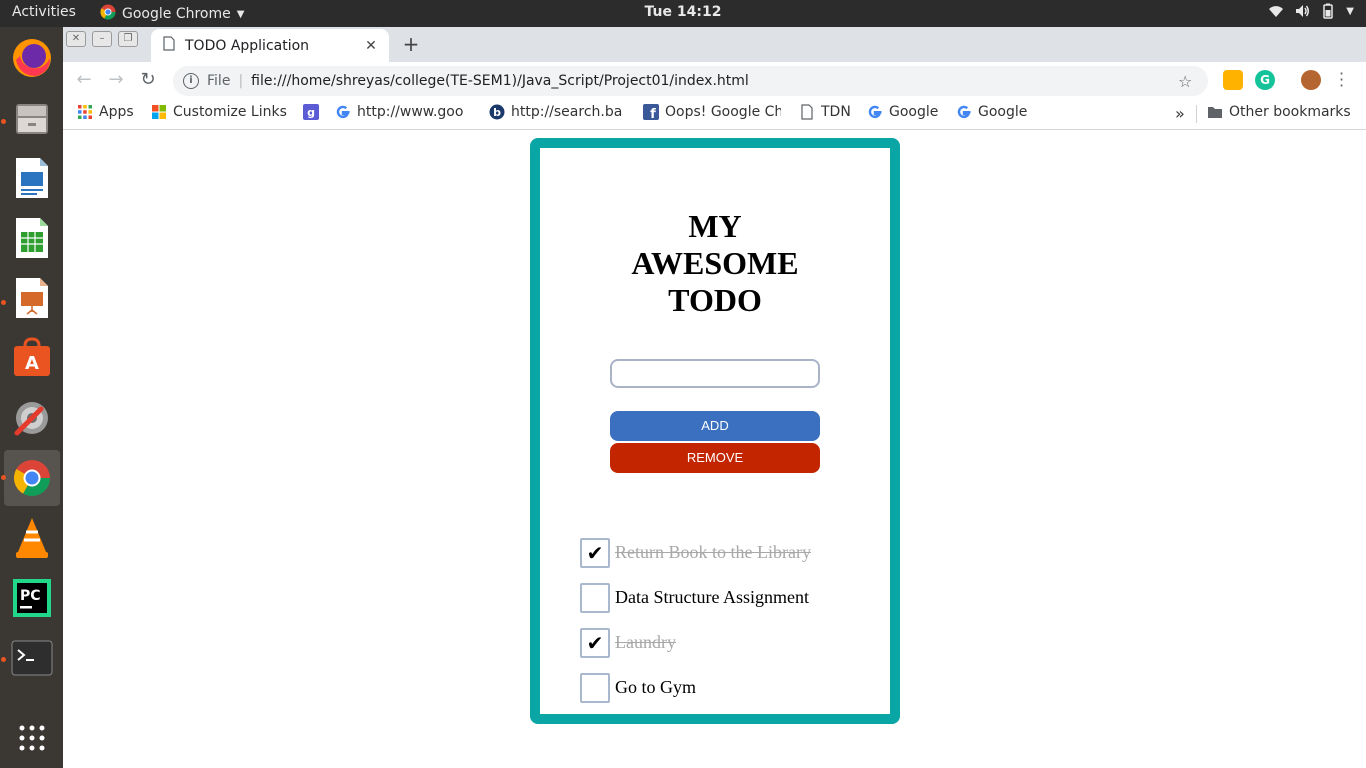 The image size is (1366, 768). What do you see at coordinates (1311, 80) in the screenshot?
I see `avatar` at bounding box center [1311, 80].